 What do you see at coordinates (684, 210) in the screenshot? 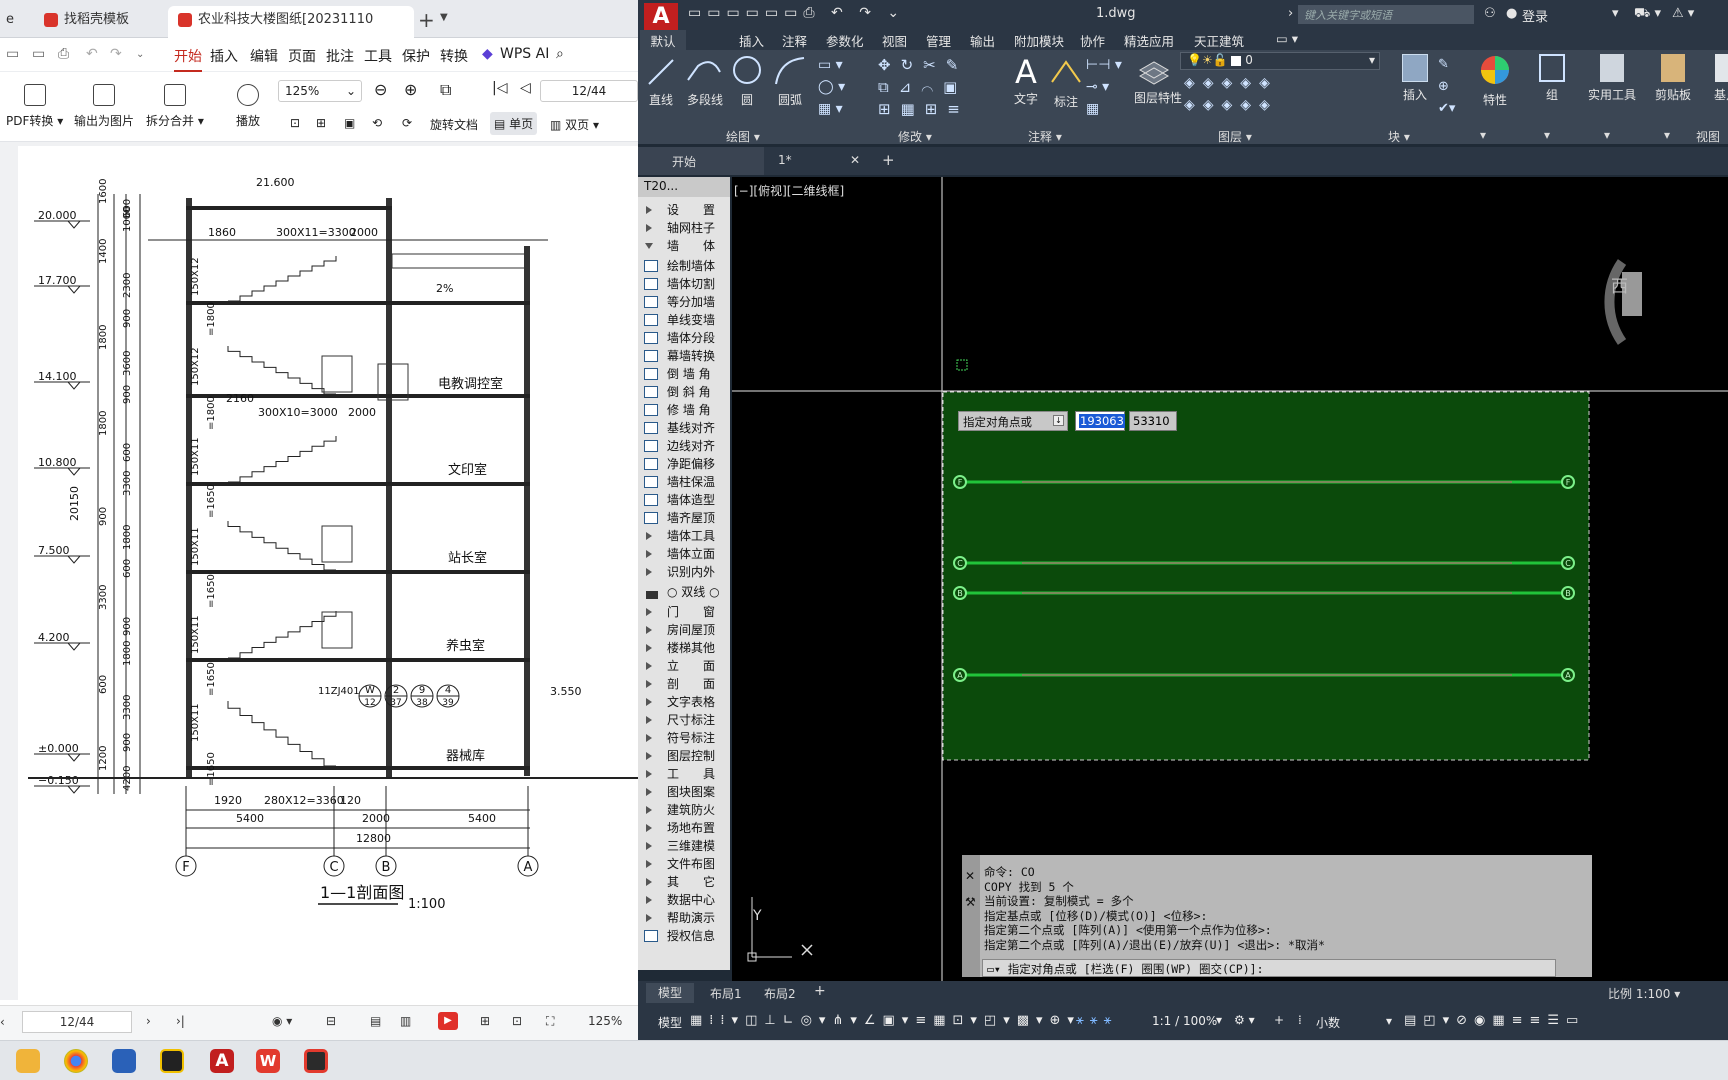
I see `t20-item: 设 置` at bounding box center [684, 210].